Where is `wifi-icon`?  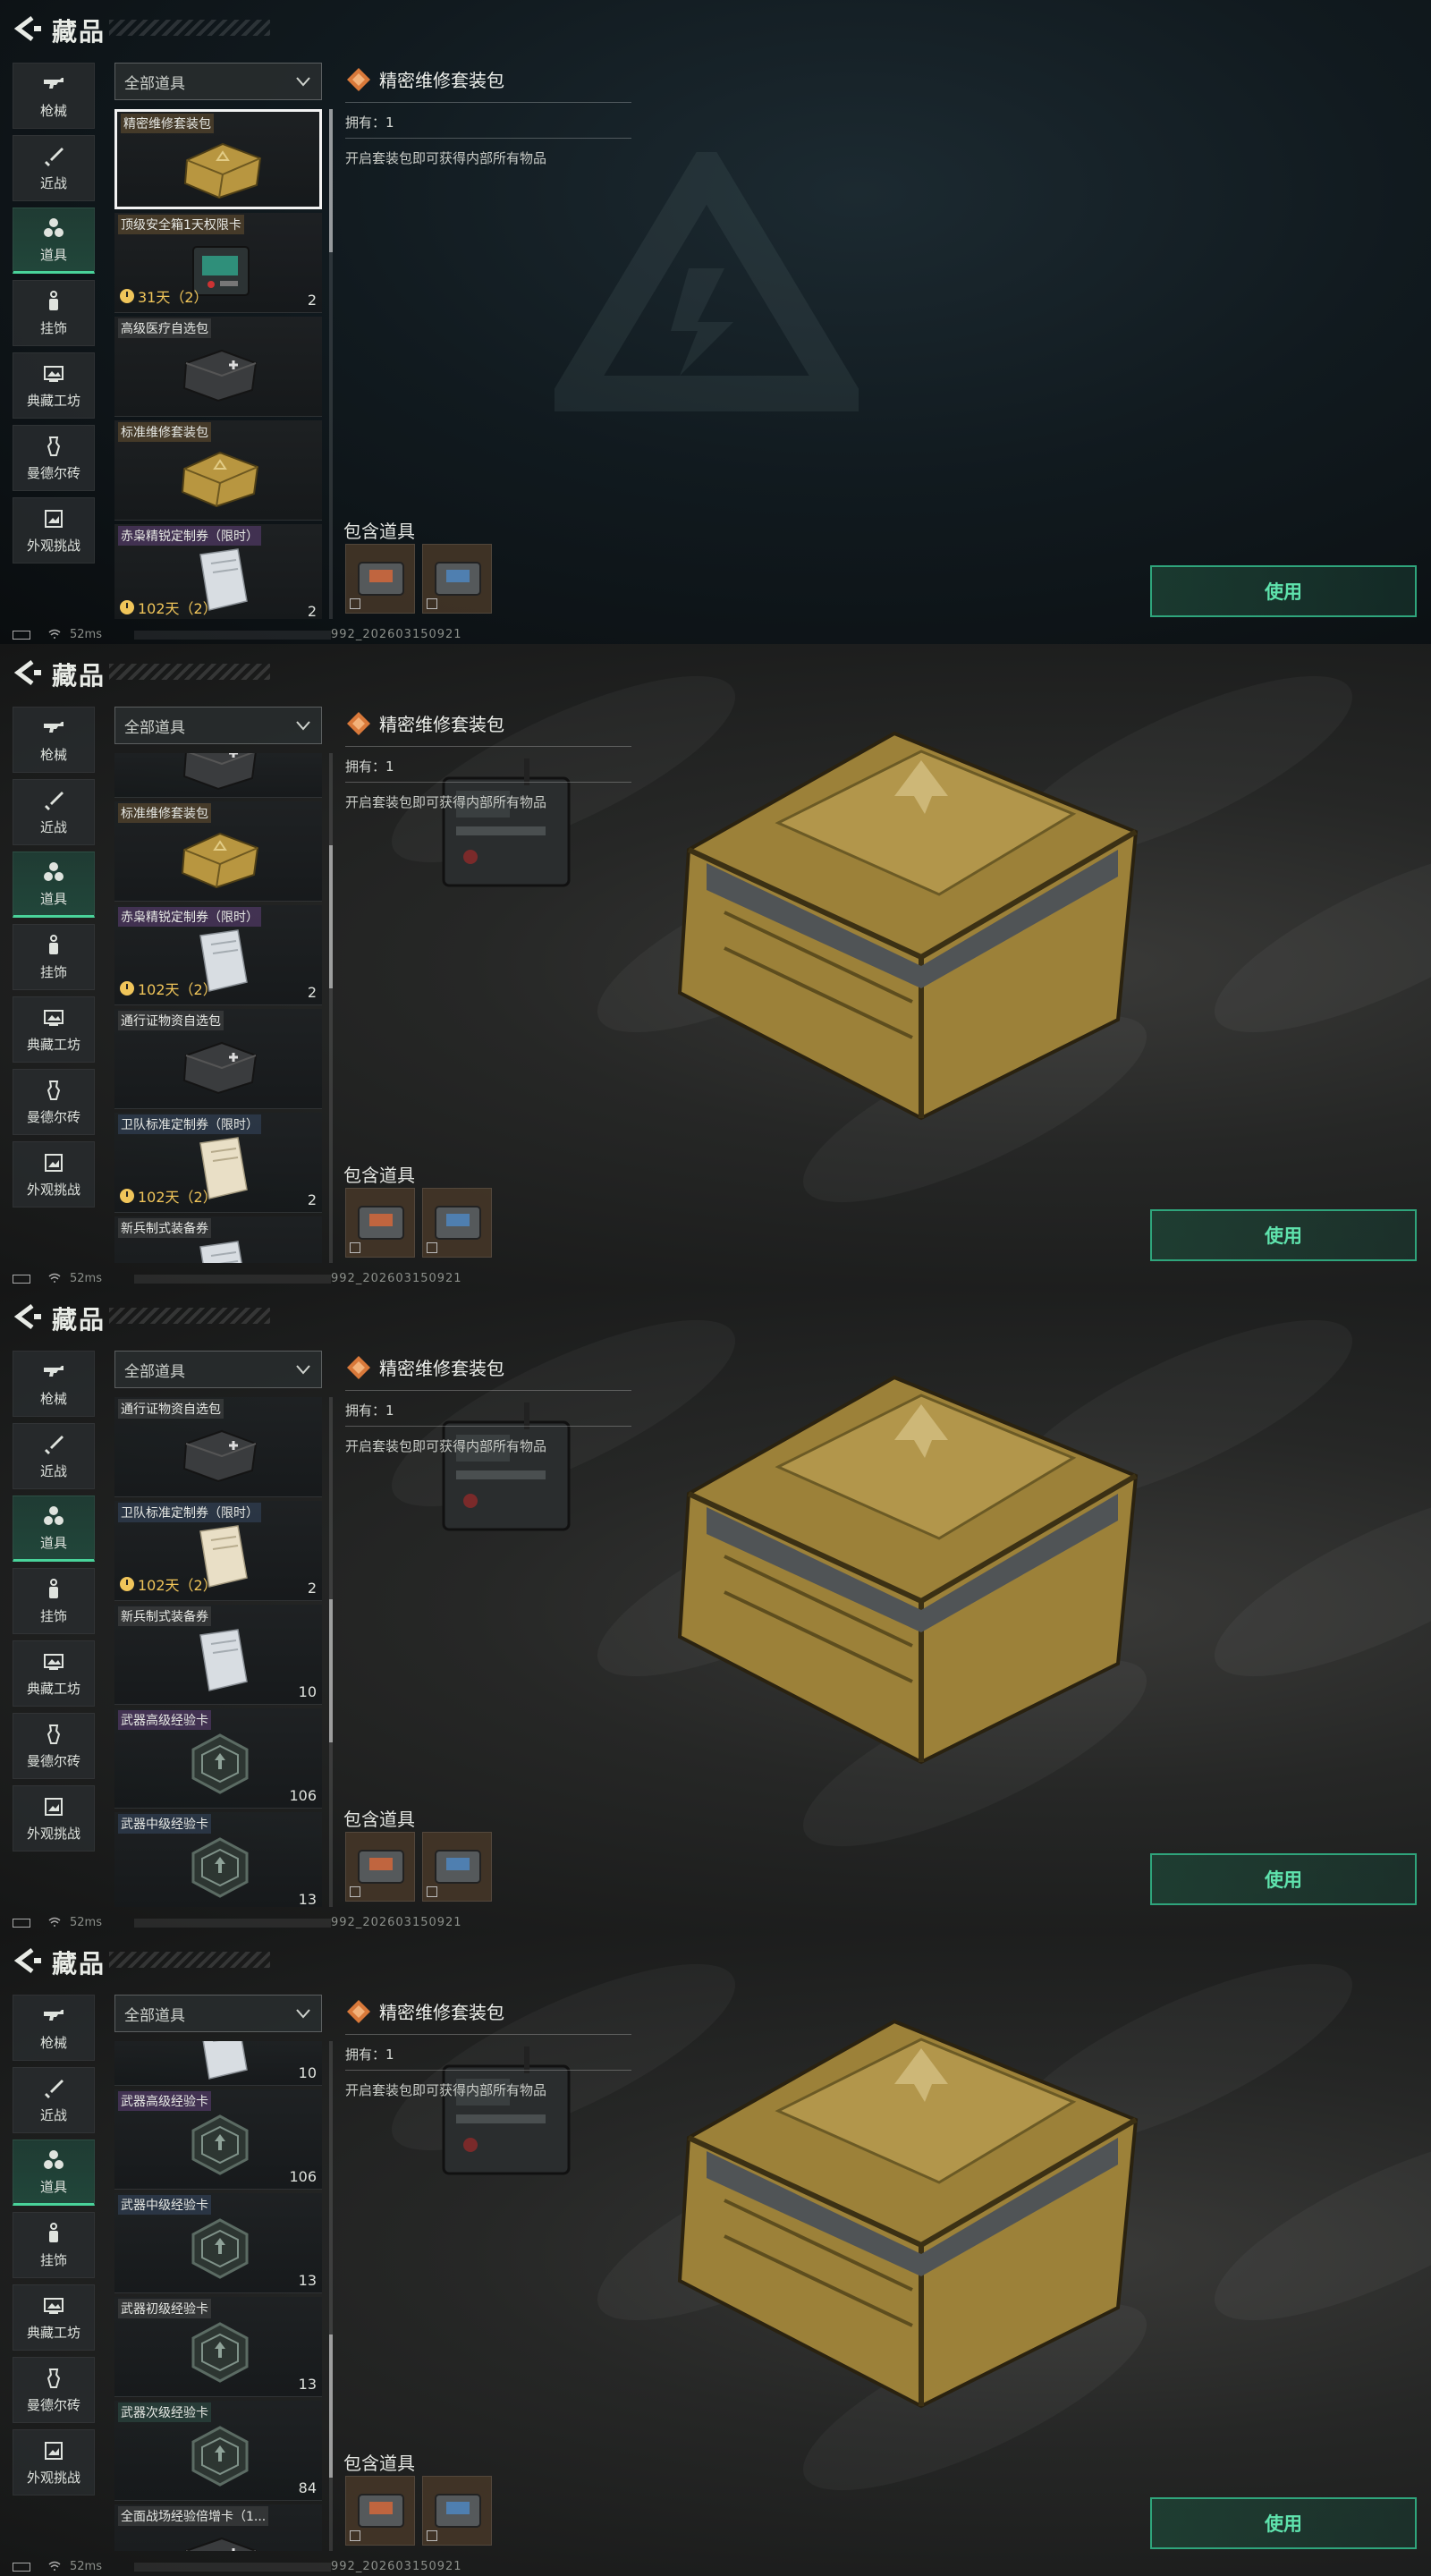 wifi-icon is located at coordinates (55, 634).